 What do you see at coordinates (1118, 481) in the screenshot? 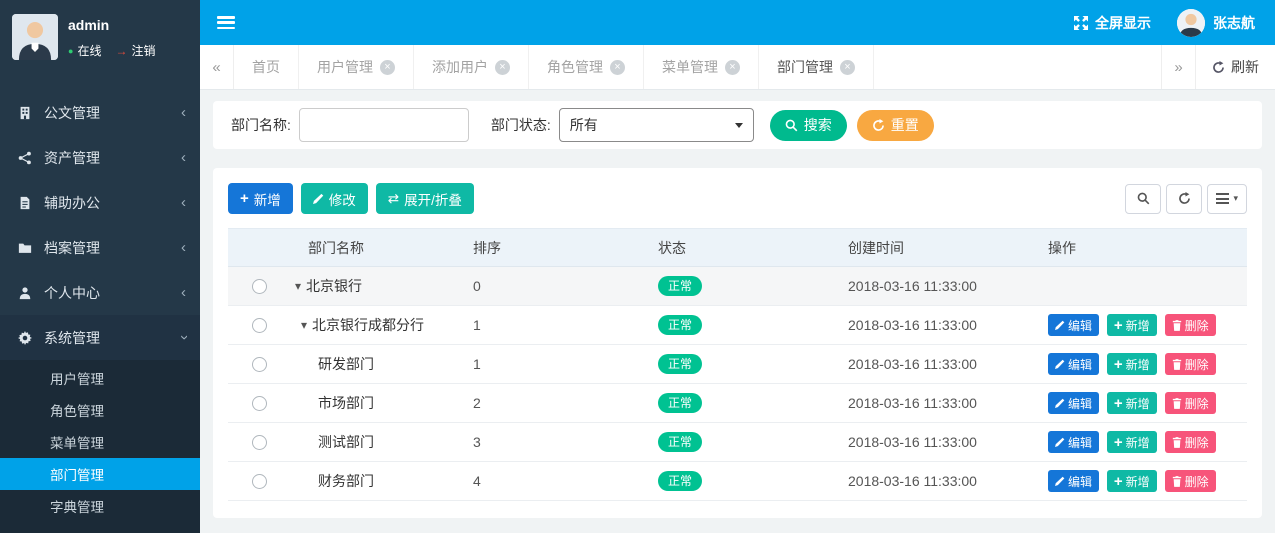
I see `plus-icon: +` at bounding box center [1118, 481].